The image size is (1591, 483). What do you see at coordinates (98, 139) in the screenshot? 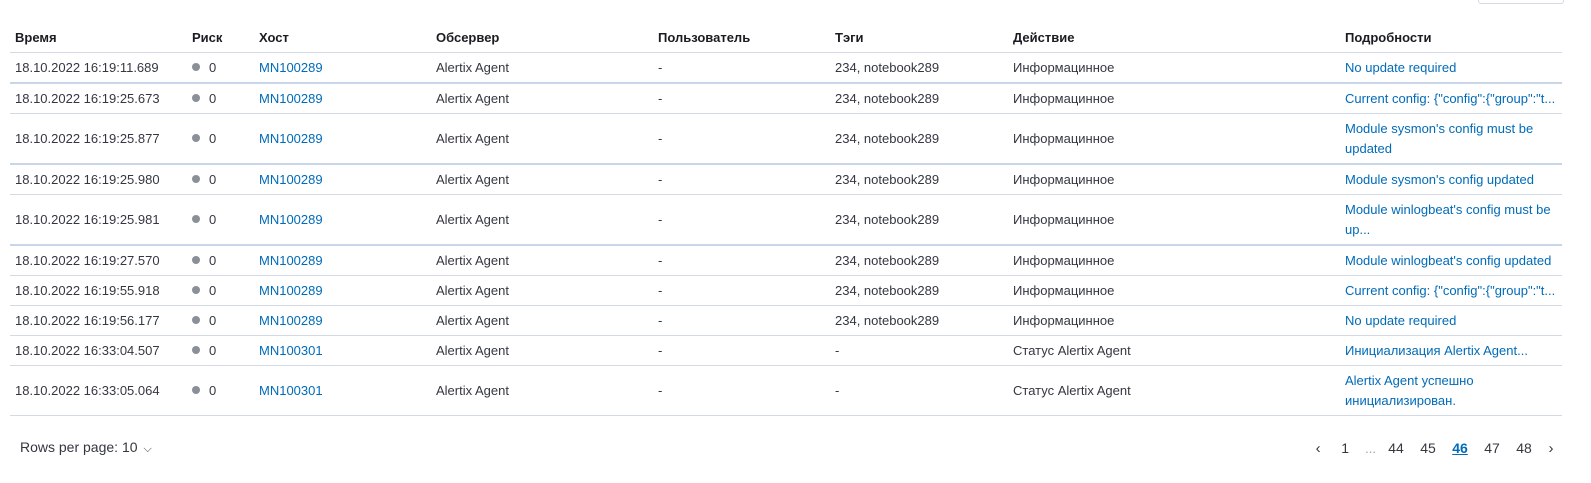
I see `time-cell: 18.10.2022 16:19:25.877` at bounding box center [98, 139].